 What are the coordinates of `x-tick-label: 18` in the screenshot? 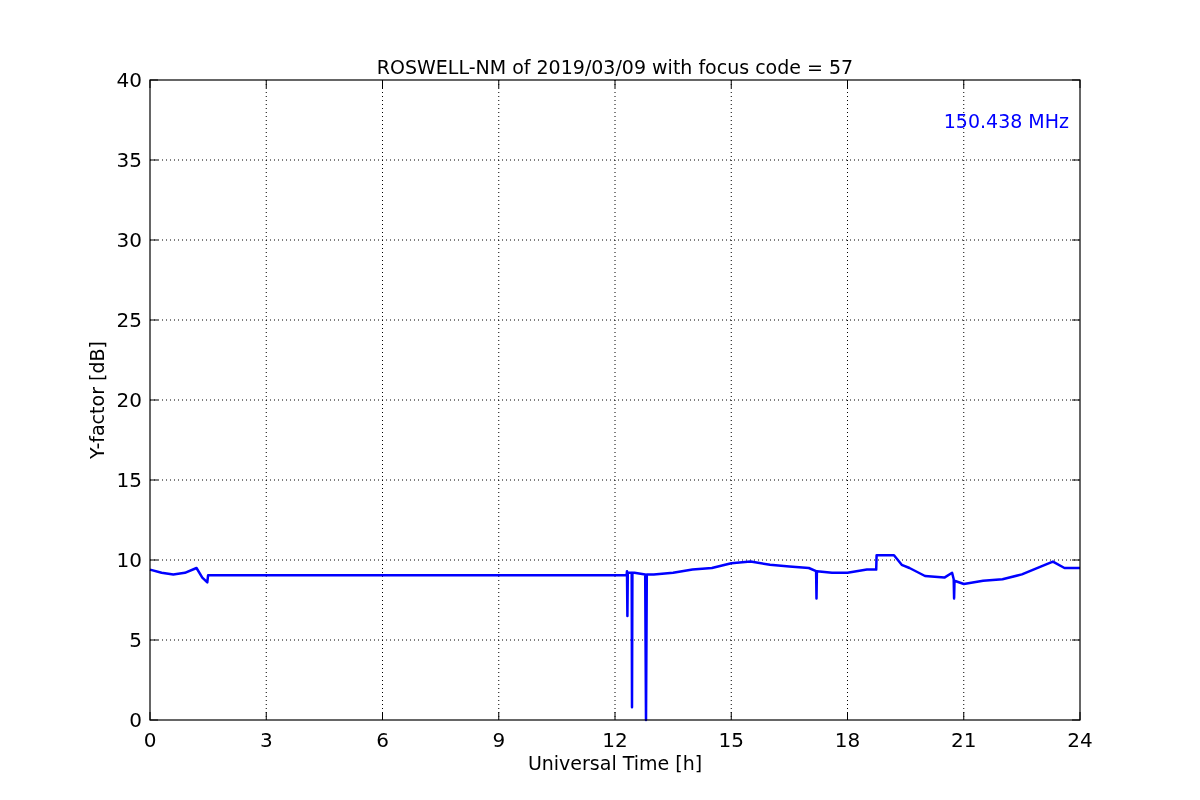 It's located at (847, 740).